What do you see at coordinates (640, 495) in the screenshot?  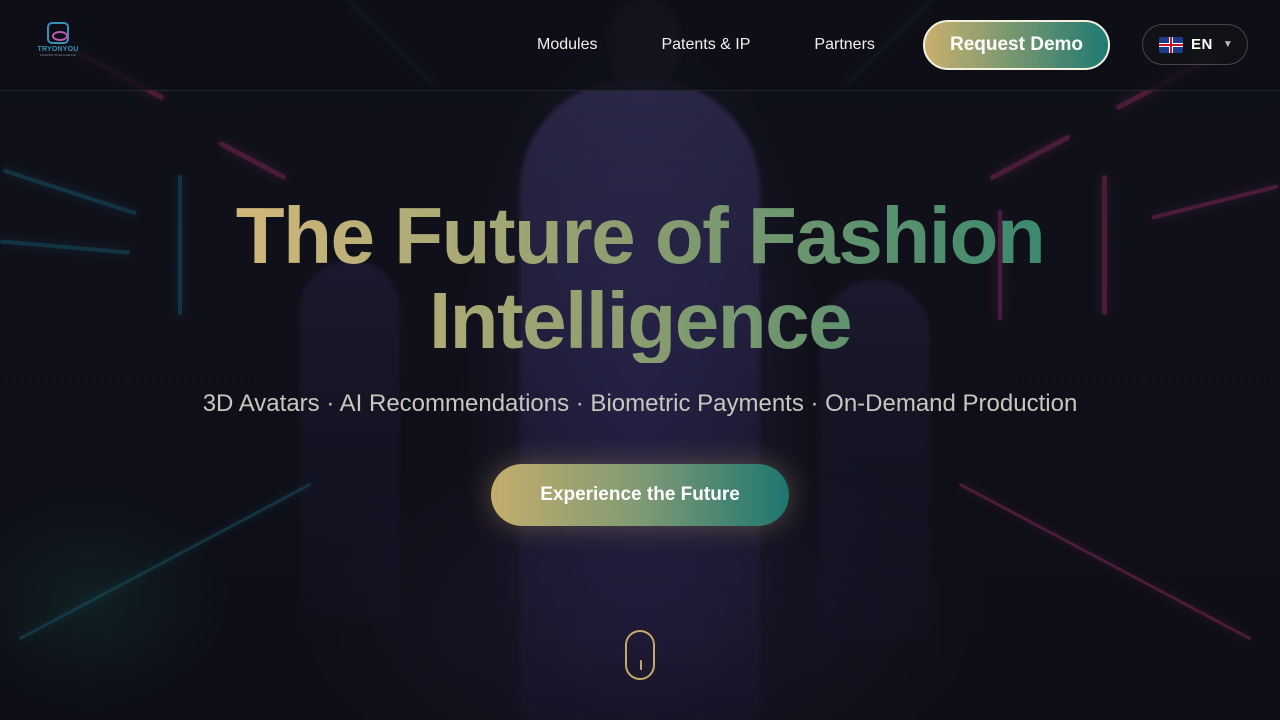 I see `experience-future-button: Experience the Future` at bounding box center [640, 495].